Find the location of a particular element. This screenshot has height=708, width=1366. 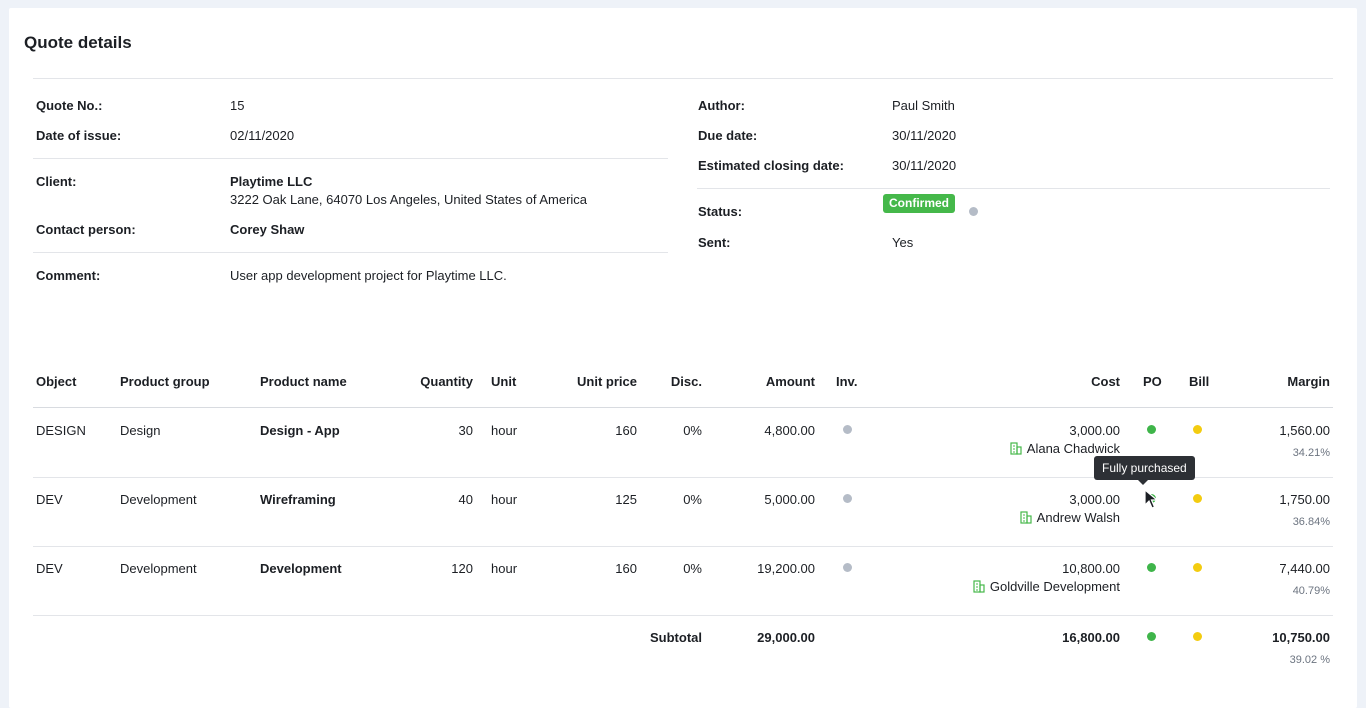

cell-product-group: Design is located at coordinates (140, 430).